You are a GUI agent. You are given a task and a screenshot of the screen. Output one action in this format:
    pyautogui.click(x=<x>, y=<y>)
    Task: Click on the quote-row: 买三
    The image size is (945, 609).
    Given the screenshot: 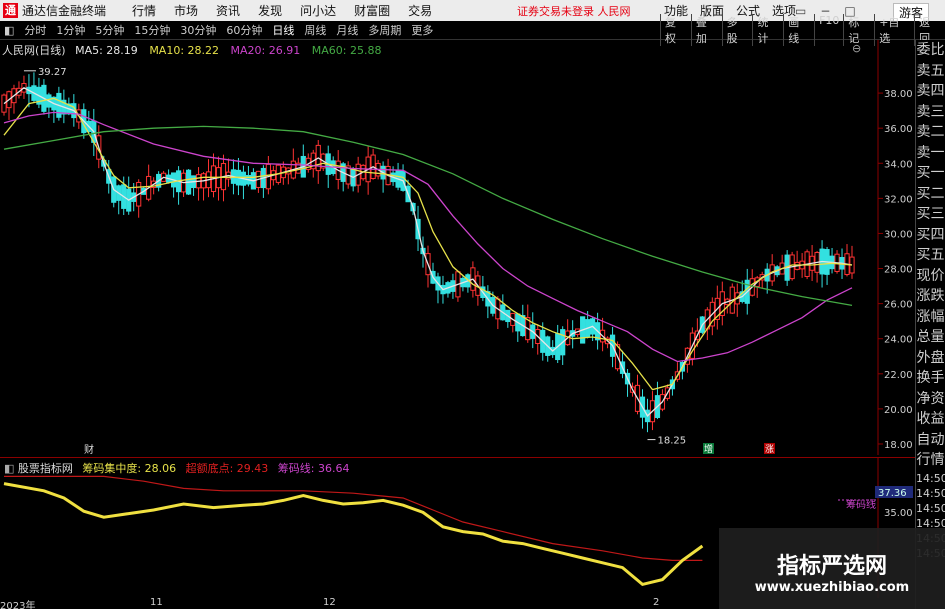 What is the action you would take?
    pyautogui.click(x=930, y=214)
    